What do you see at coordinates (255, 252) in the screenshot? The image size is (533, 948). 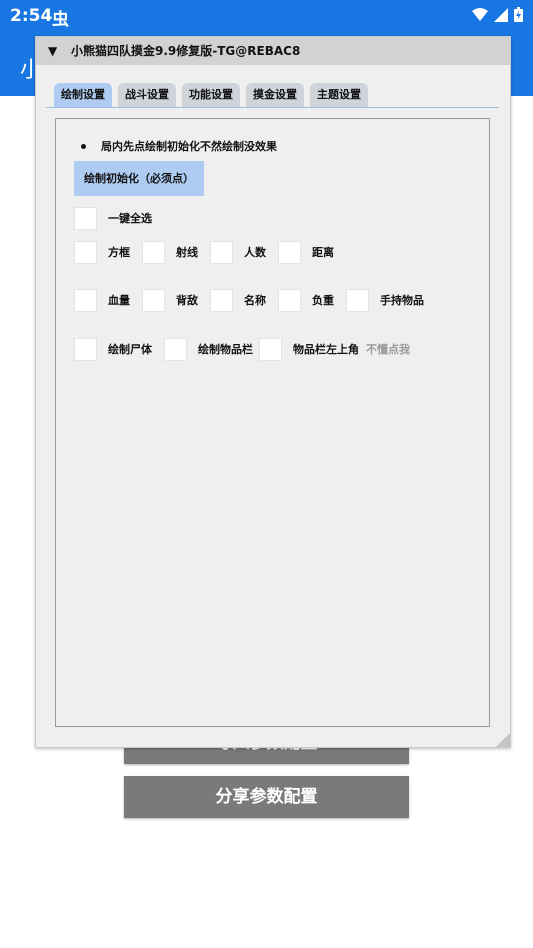 I see `player-count-label: 人数` at bounding box center [255, 252].